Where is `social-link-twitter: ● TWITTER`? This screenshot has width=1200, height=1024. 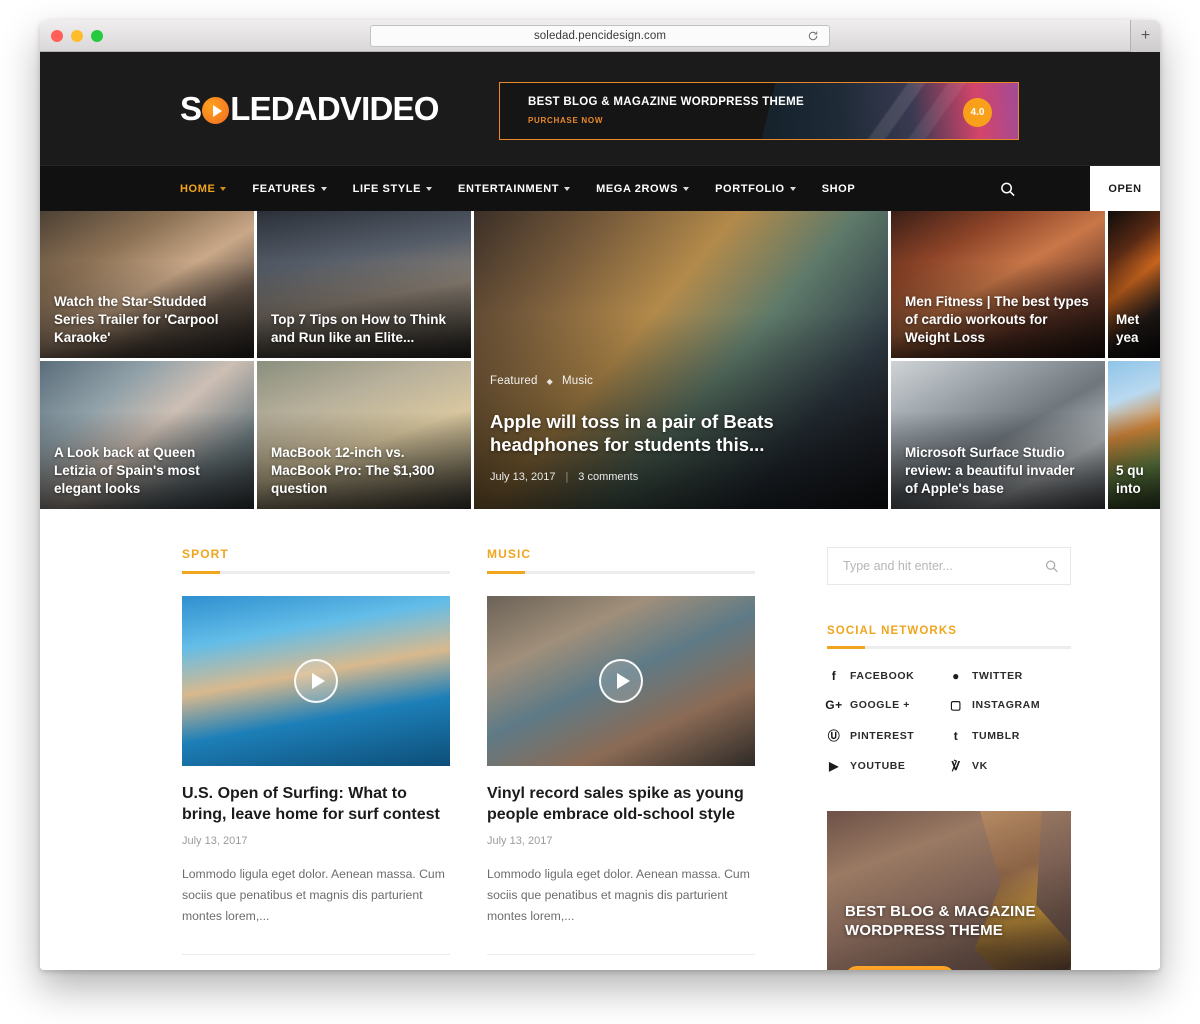 social-link-twitter: ● TWITTER is located at coordinates (1010, 676).